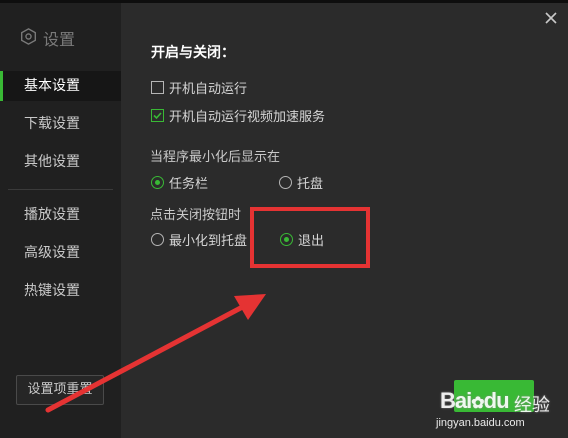 The height and width of the screenshot is (438, 568). I want to click on sidebar-item-hotkeys: 热键设置, so click(60, 291).